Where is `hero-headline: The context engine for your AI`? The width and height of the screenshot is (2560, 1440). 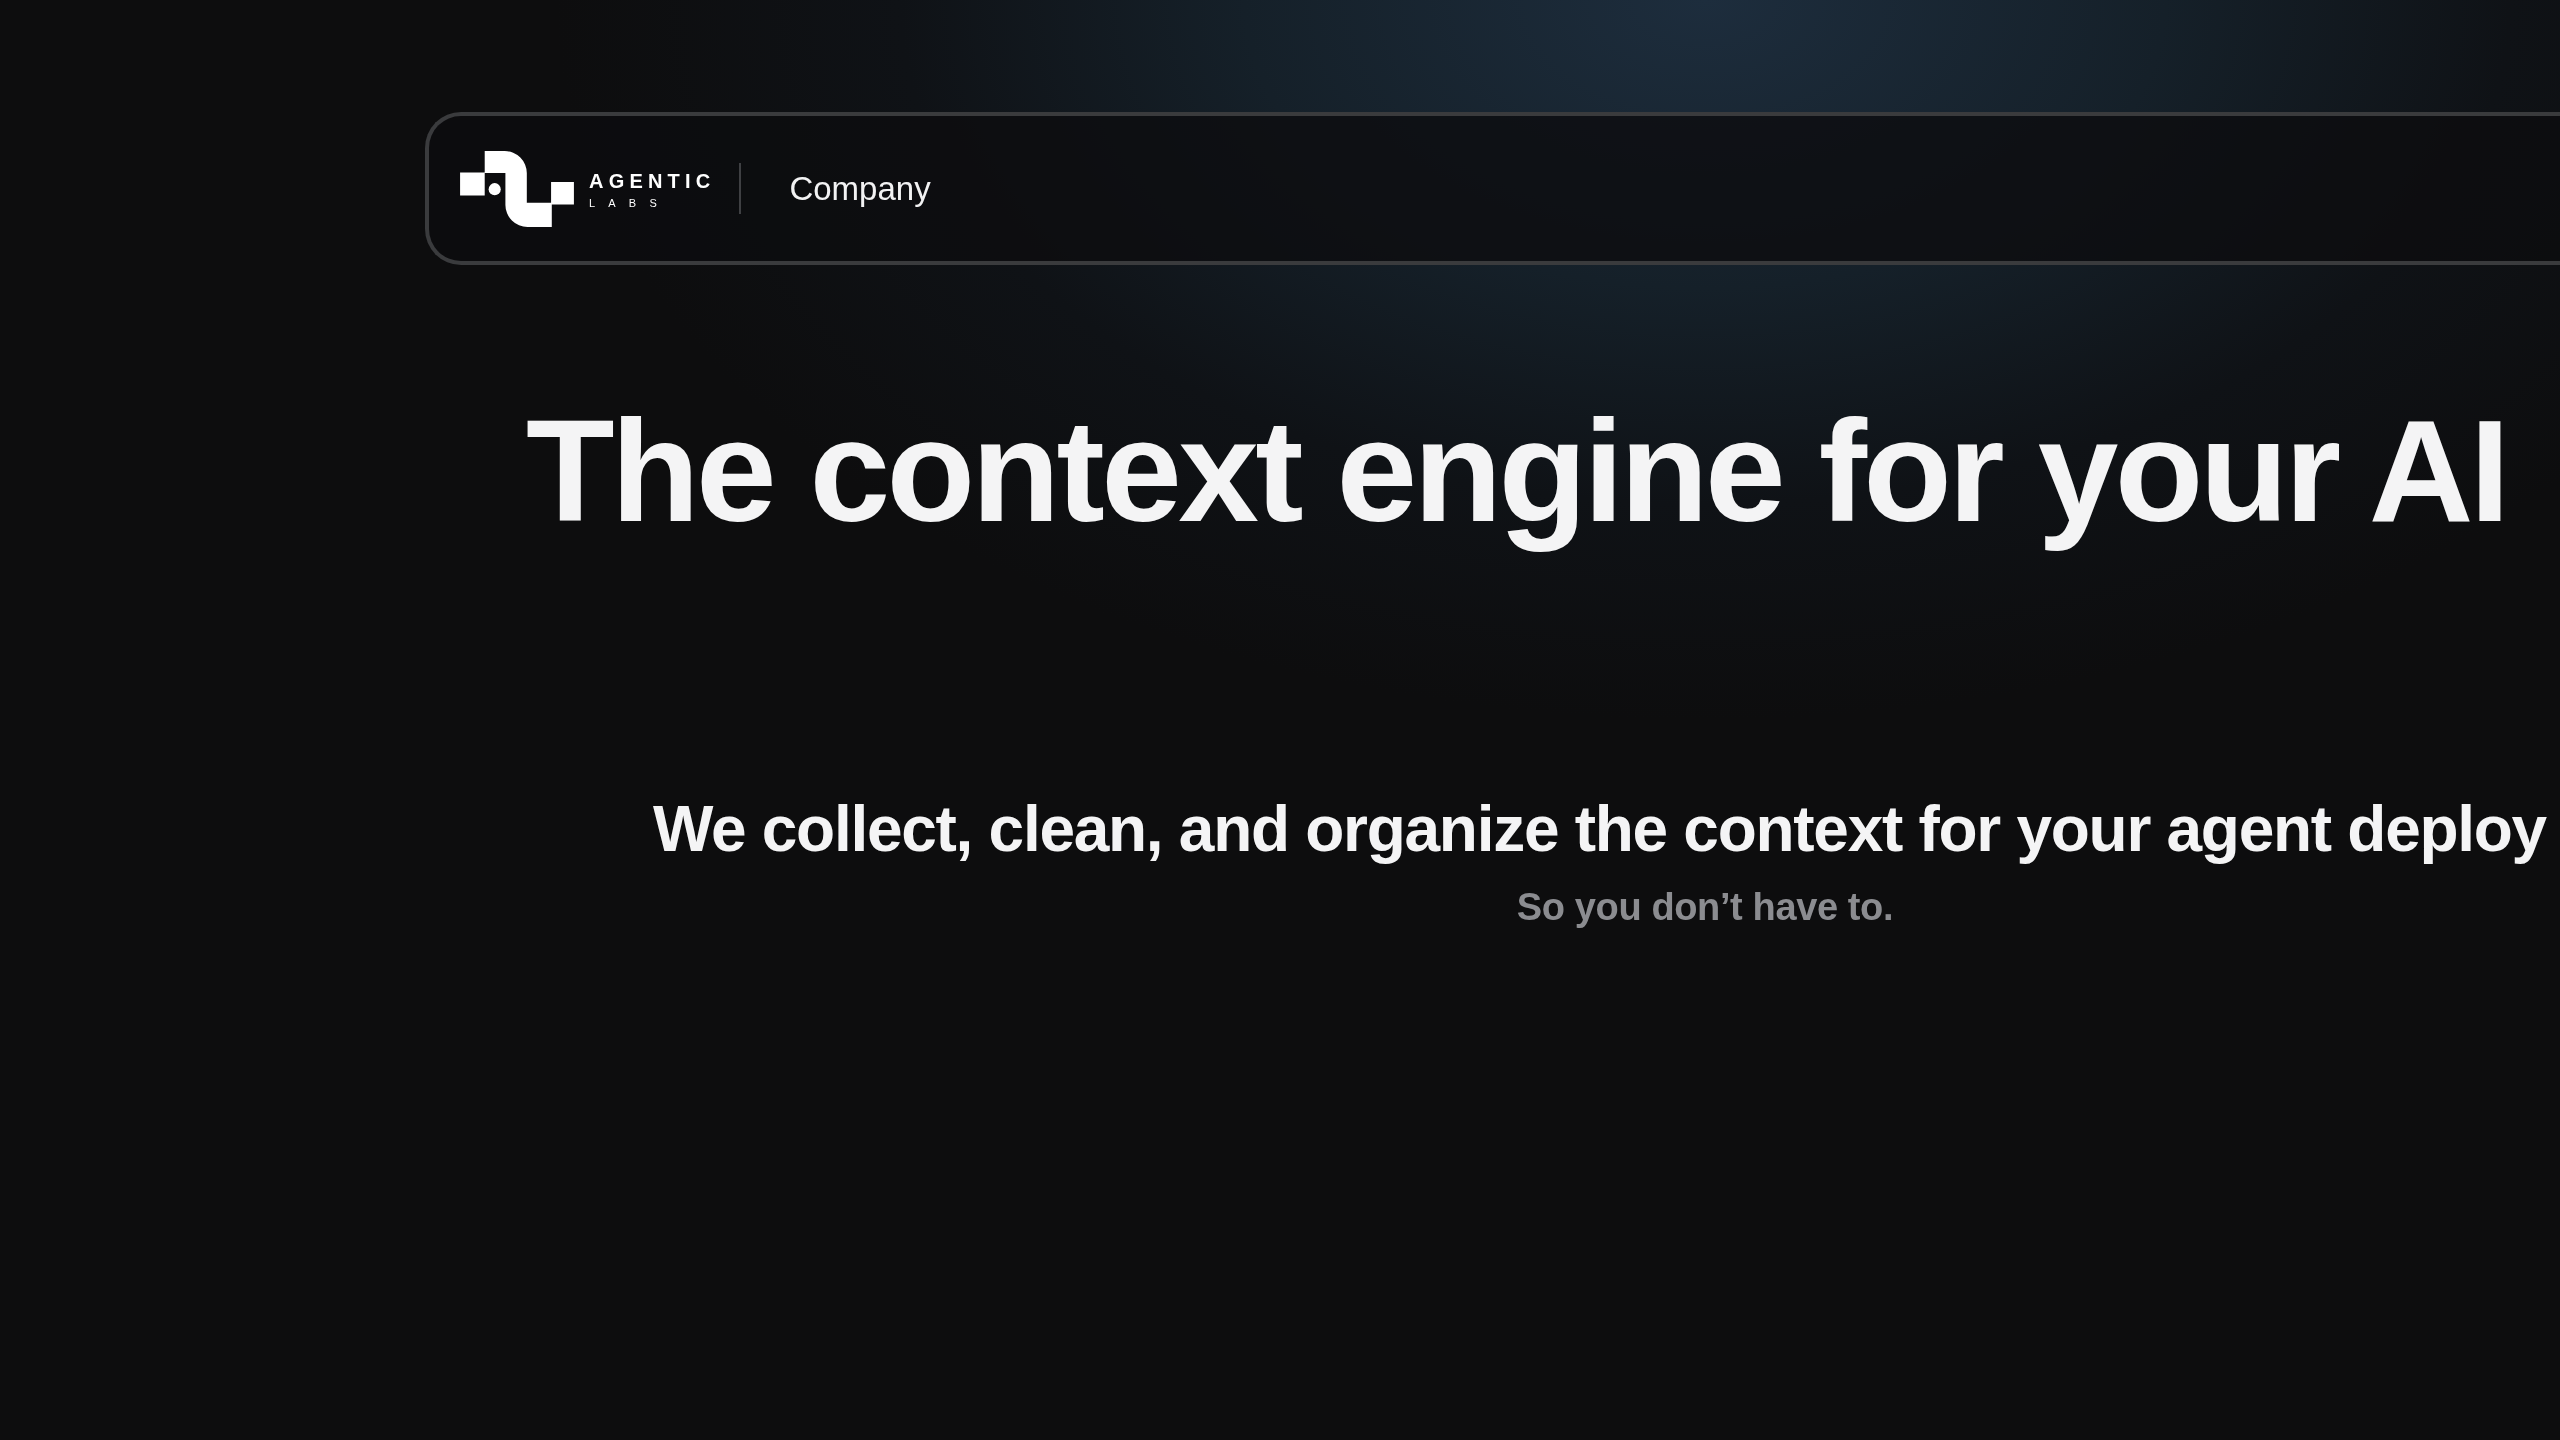 hero-headline: The context engine for your AI is located at coordinates (1516, 471).